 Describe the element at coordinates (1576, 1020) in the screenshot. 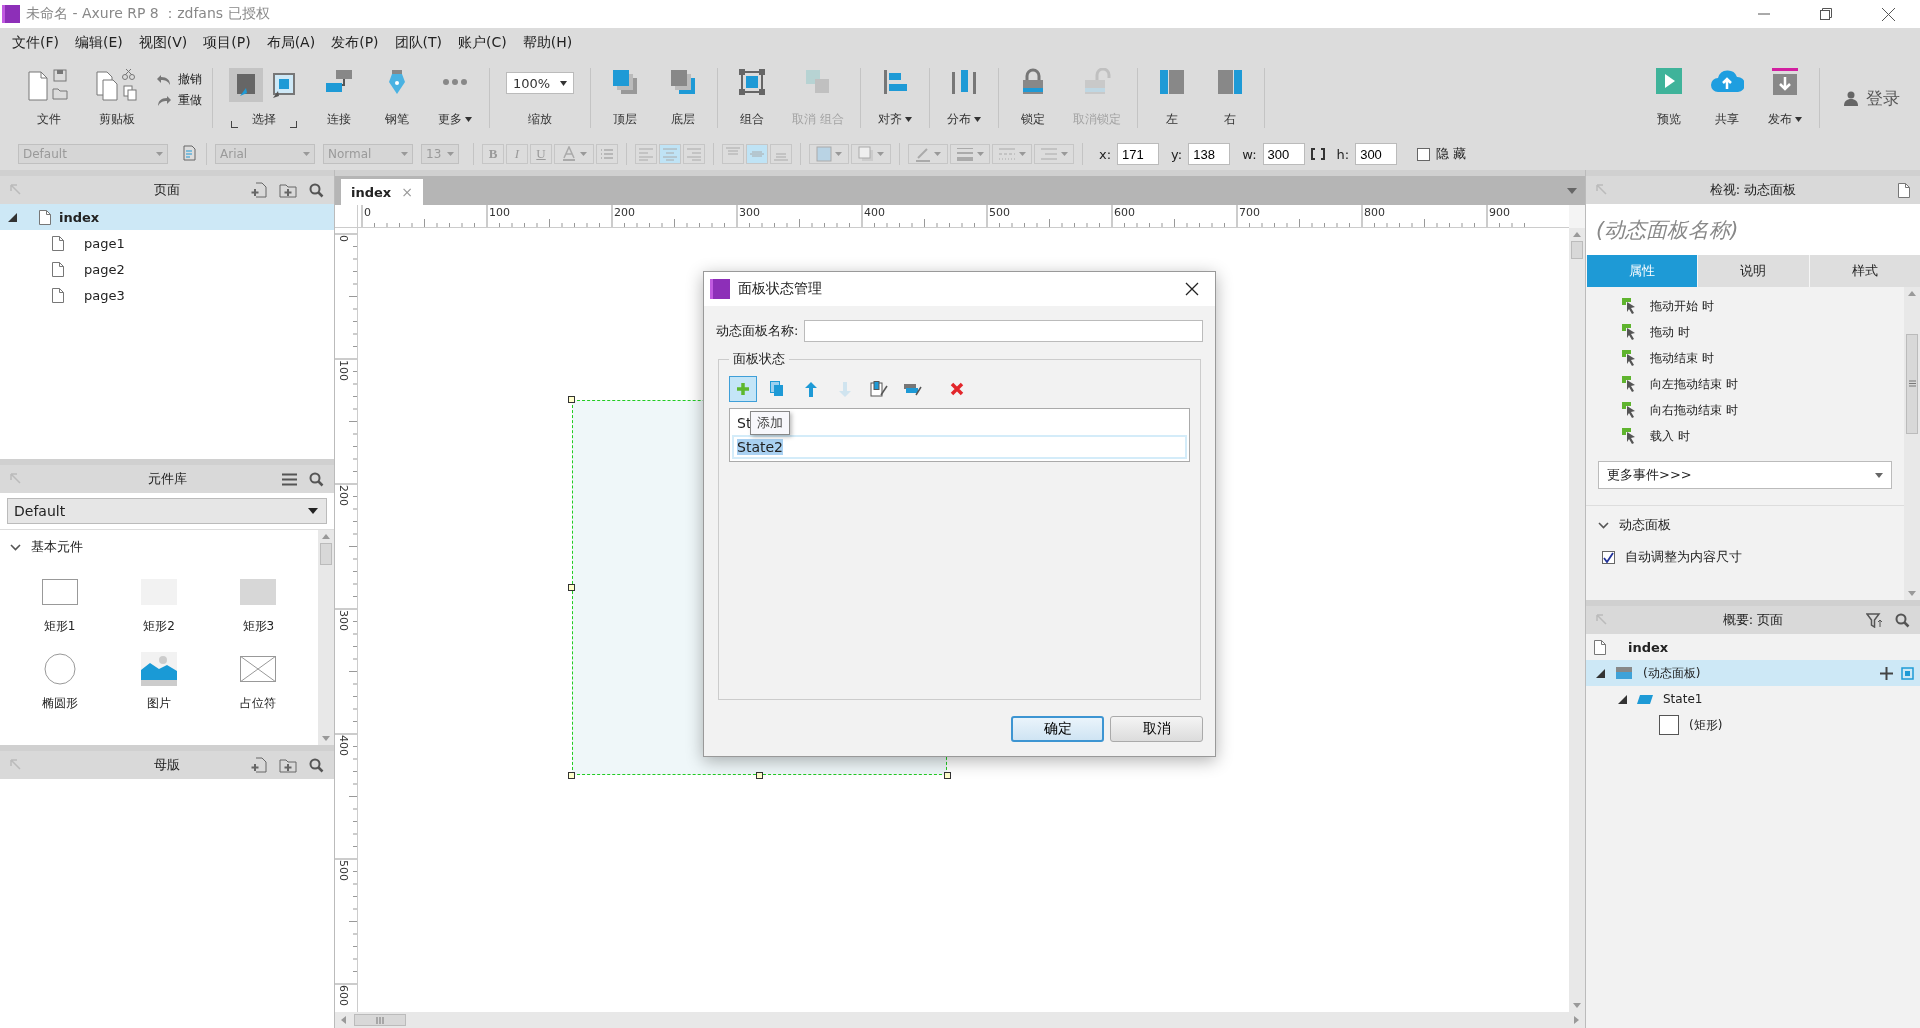

I see `arrow-right-icon` at that location.